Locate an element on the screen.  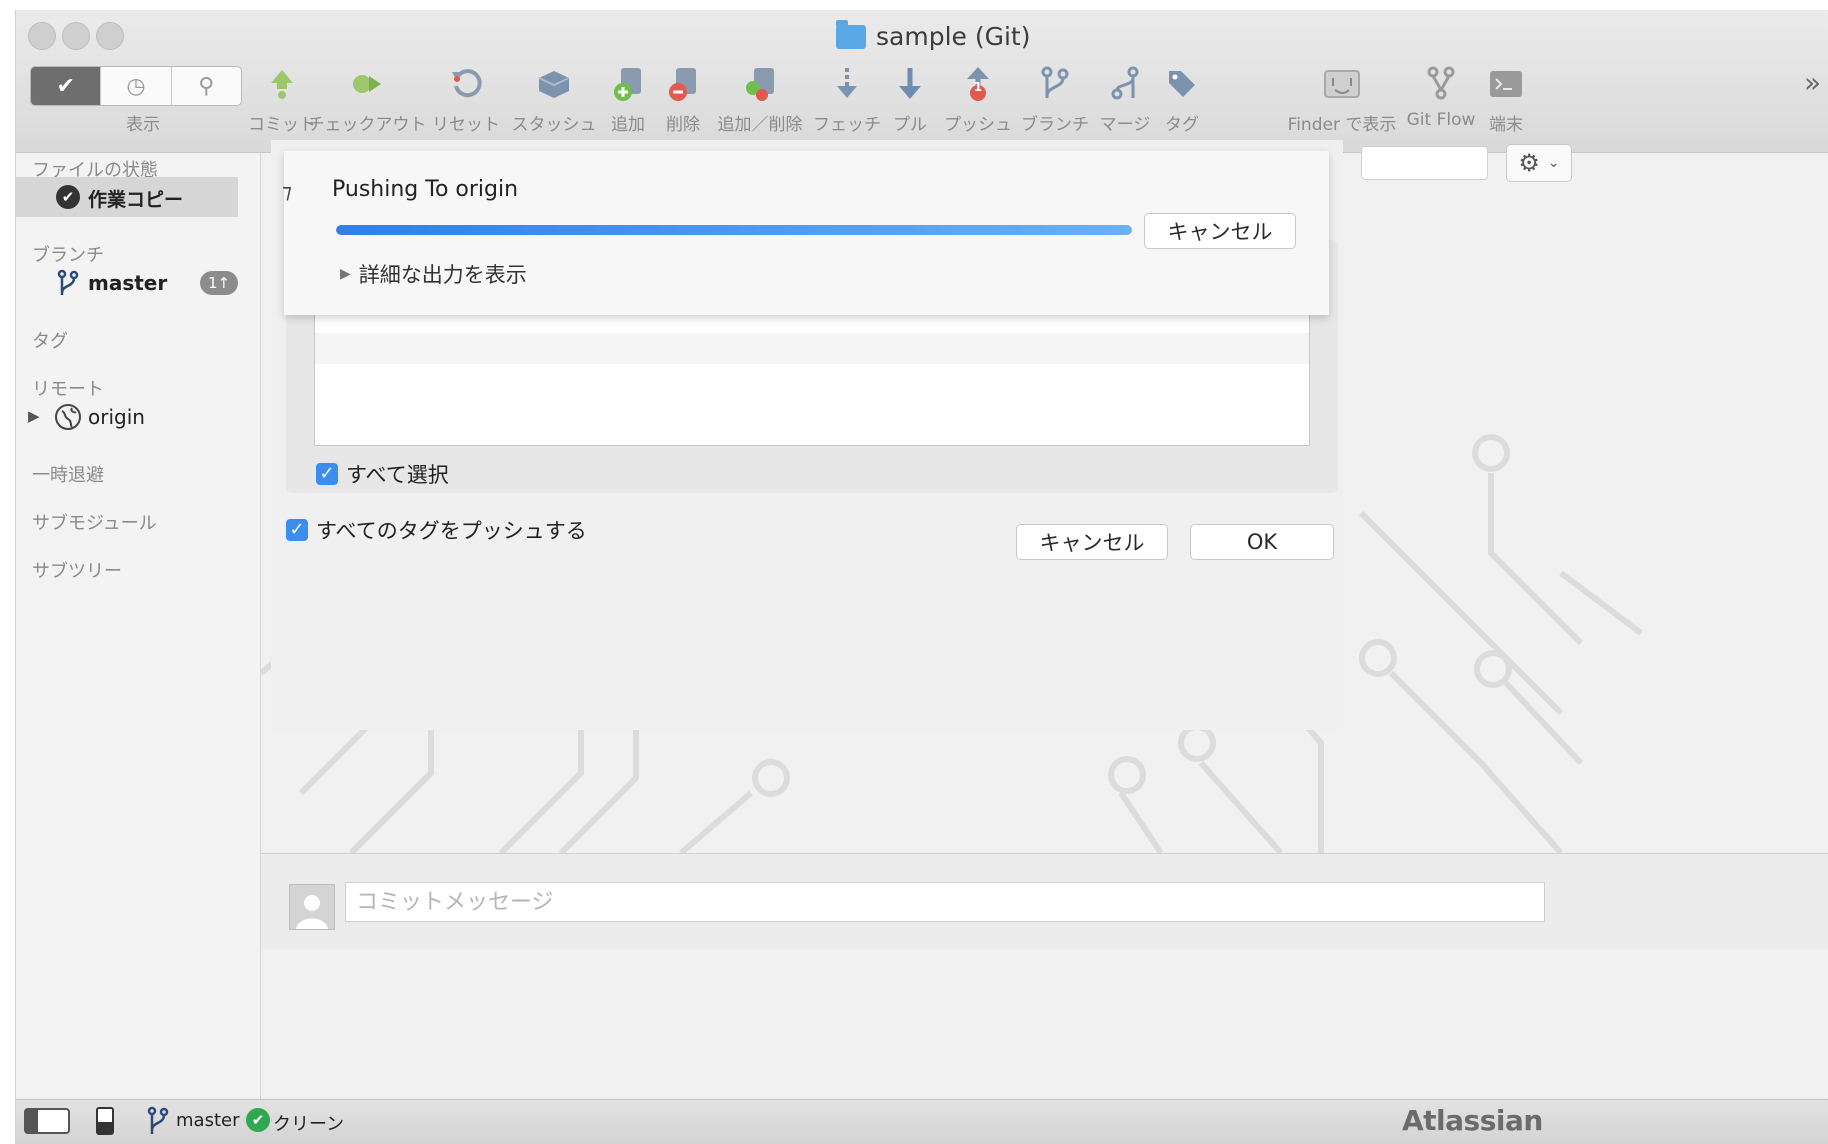
status-state: クリーン is located at coordinates (309, 1124).